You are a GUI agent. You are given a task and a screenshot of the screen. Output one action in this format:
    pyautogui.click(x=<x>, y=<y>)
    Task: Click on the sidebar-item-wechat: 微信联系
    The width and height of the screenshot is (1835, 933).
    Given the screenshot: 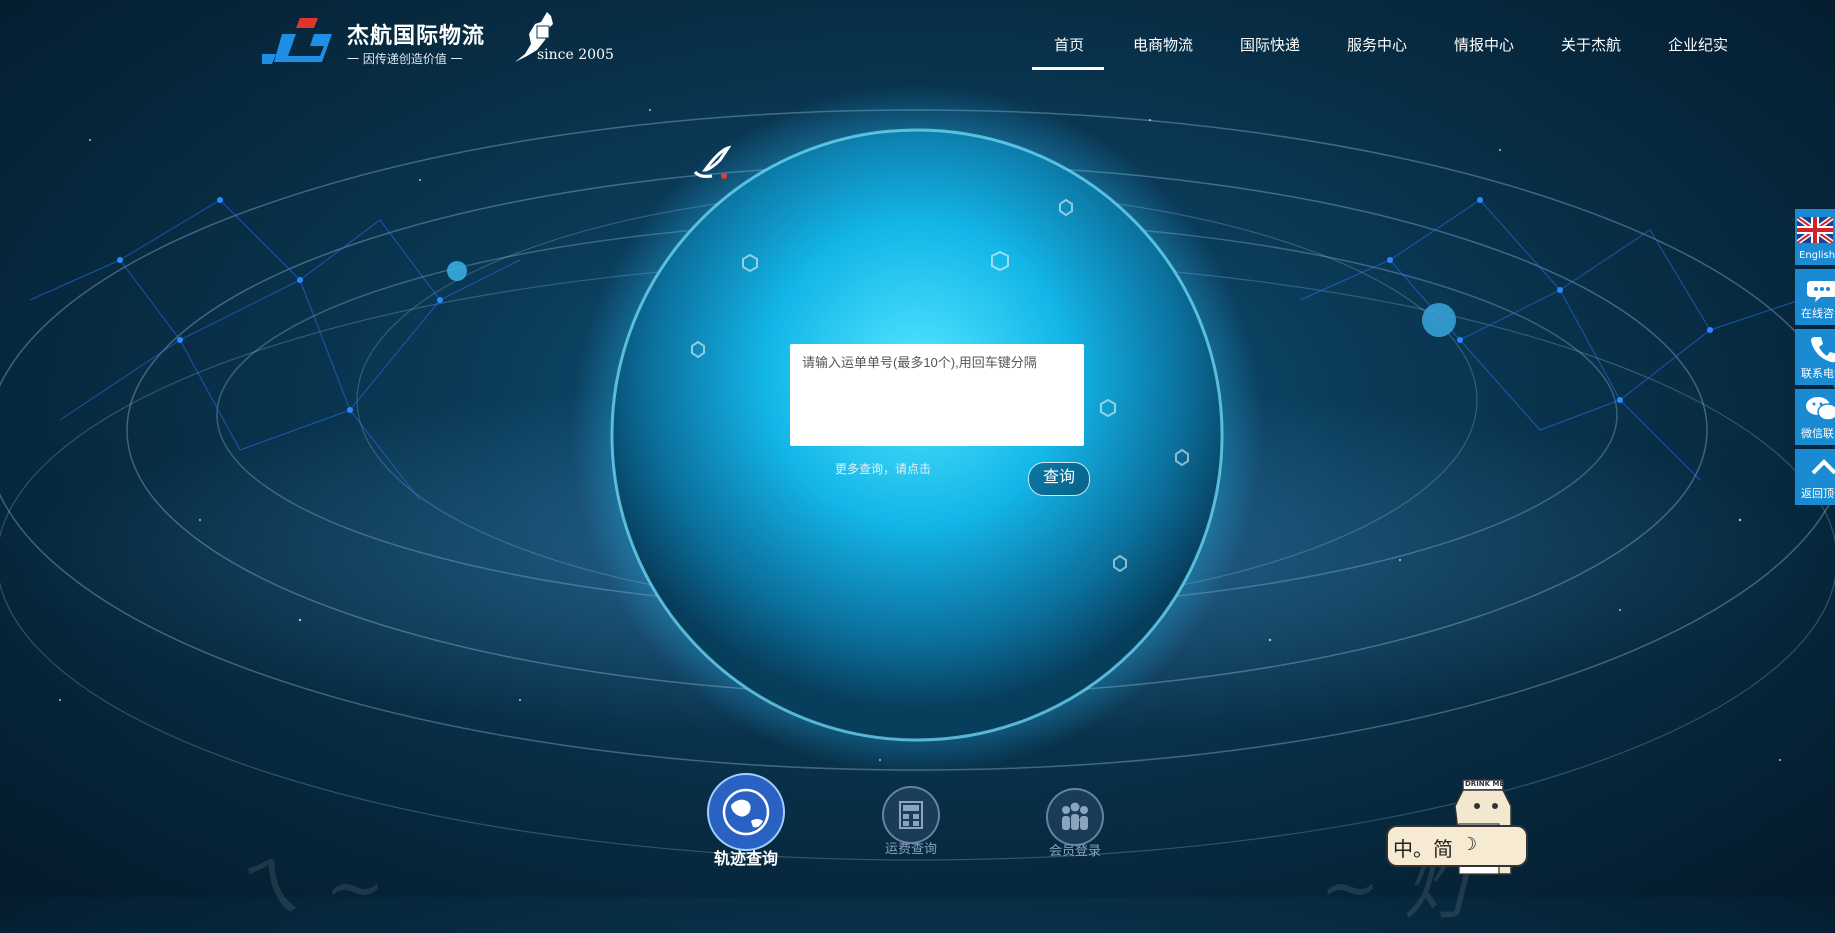 What is the action you would take?
    pyautogui.click(x=1815, y=417)
    